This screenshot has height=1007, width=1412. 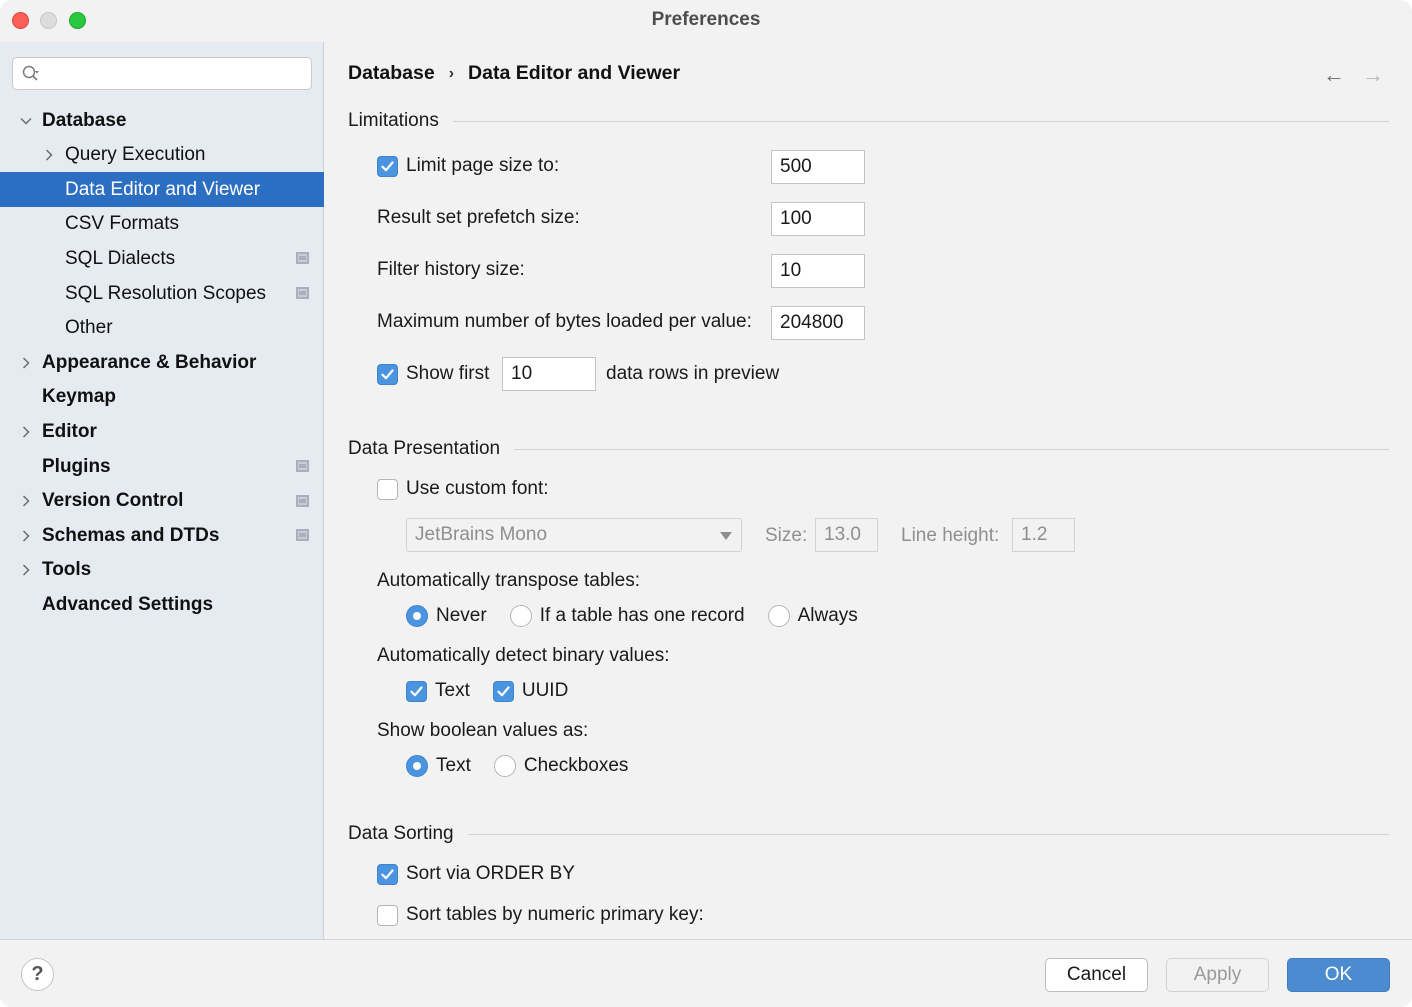 What do you see at coordinates (1334, 75) in the screenshot?
I see `back-arrow-icon: ←` at bounding box center [1334, 75].